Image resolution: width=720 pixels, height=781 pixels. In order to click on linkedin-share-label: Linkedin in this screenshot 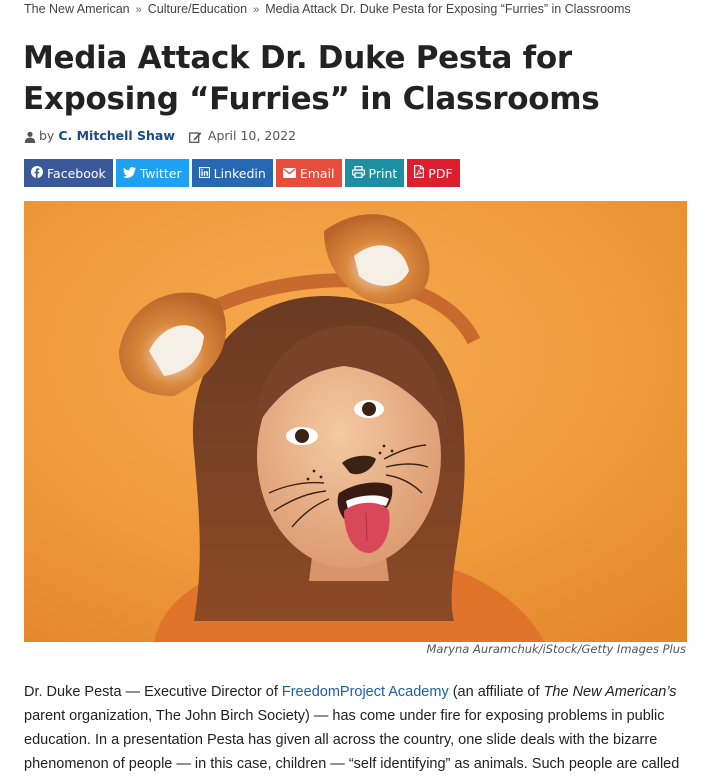, I will do `click(239, 173)`.